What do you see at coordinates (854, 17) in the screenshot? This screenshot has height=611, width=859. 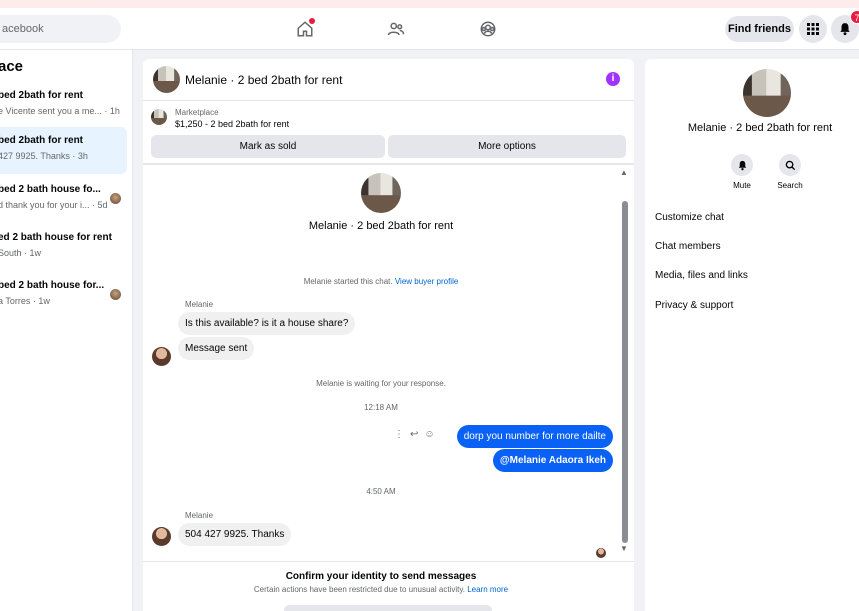 I see `notifications-badge: 7` at bounding box center [854, 17].